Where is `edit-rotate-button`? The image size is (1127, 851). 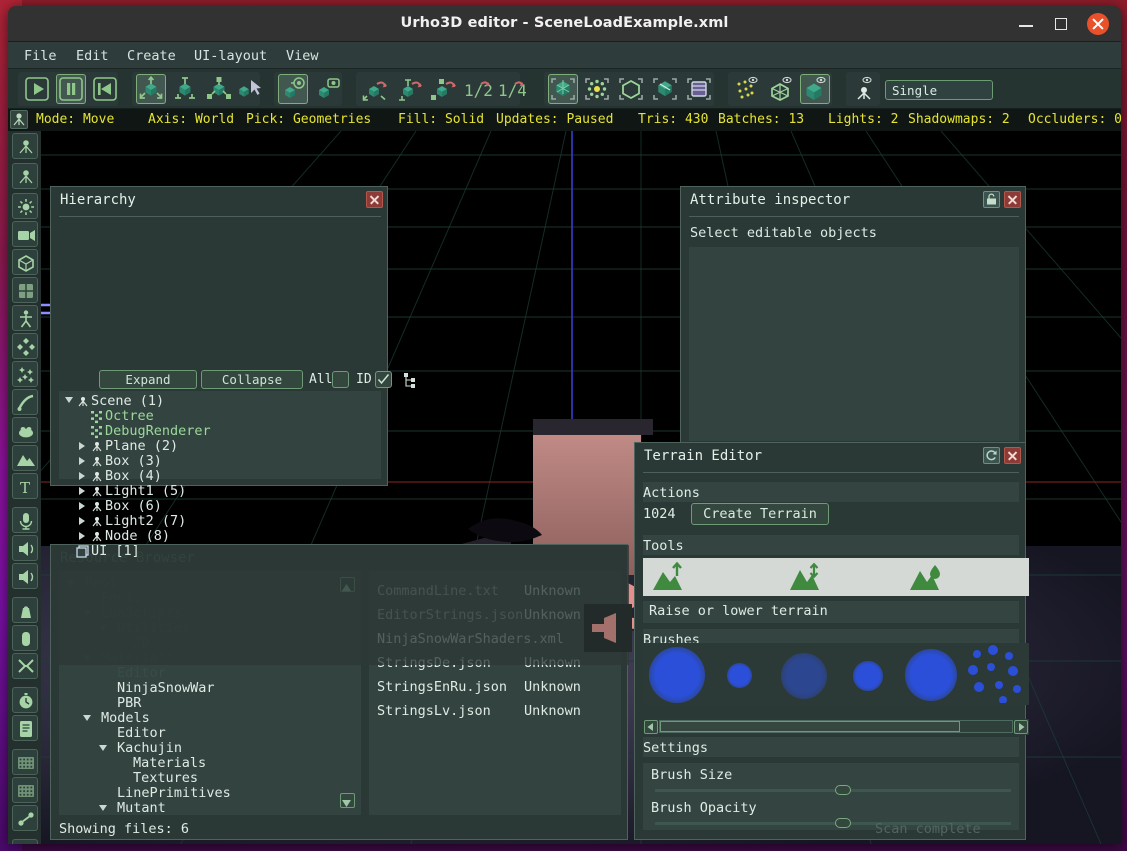 edit-rotate-button is located at coordinates (185, 89).